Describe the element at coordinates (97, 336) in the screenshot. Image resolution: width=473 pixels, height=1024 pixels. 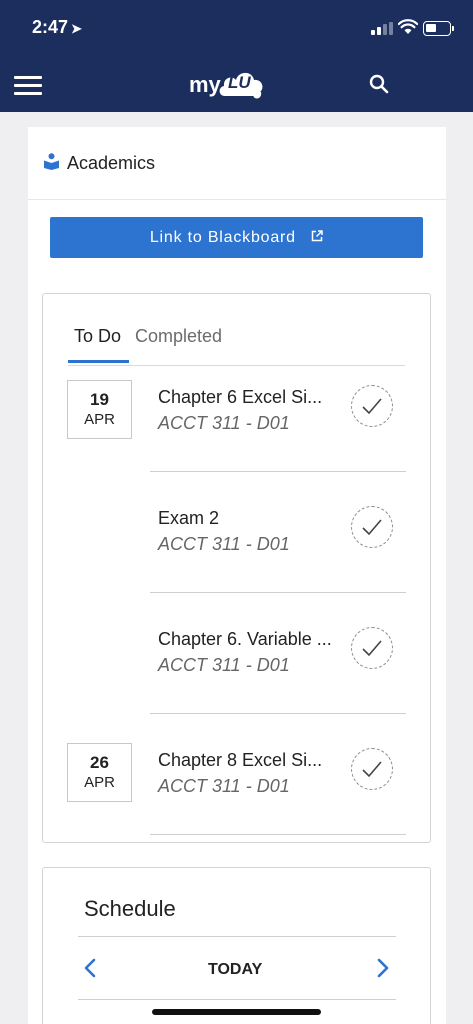
I see `tab-to-do: To Do` at that location.